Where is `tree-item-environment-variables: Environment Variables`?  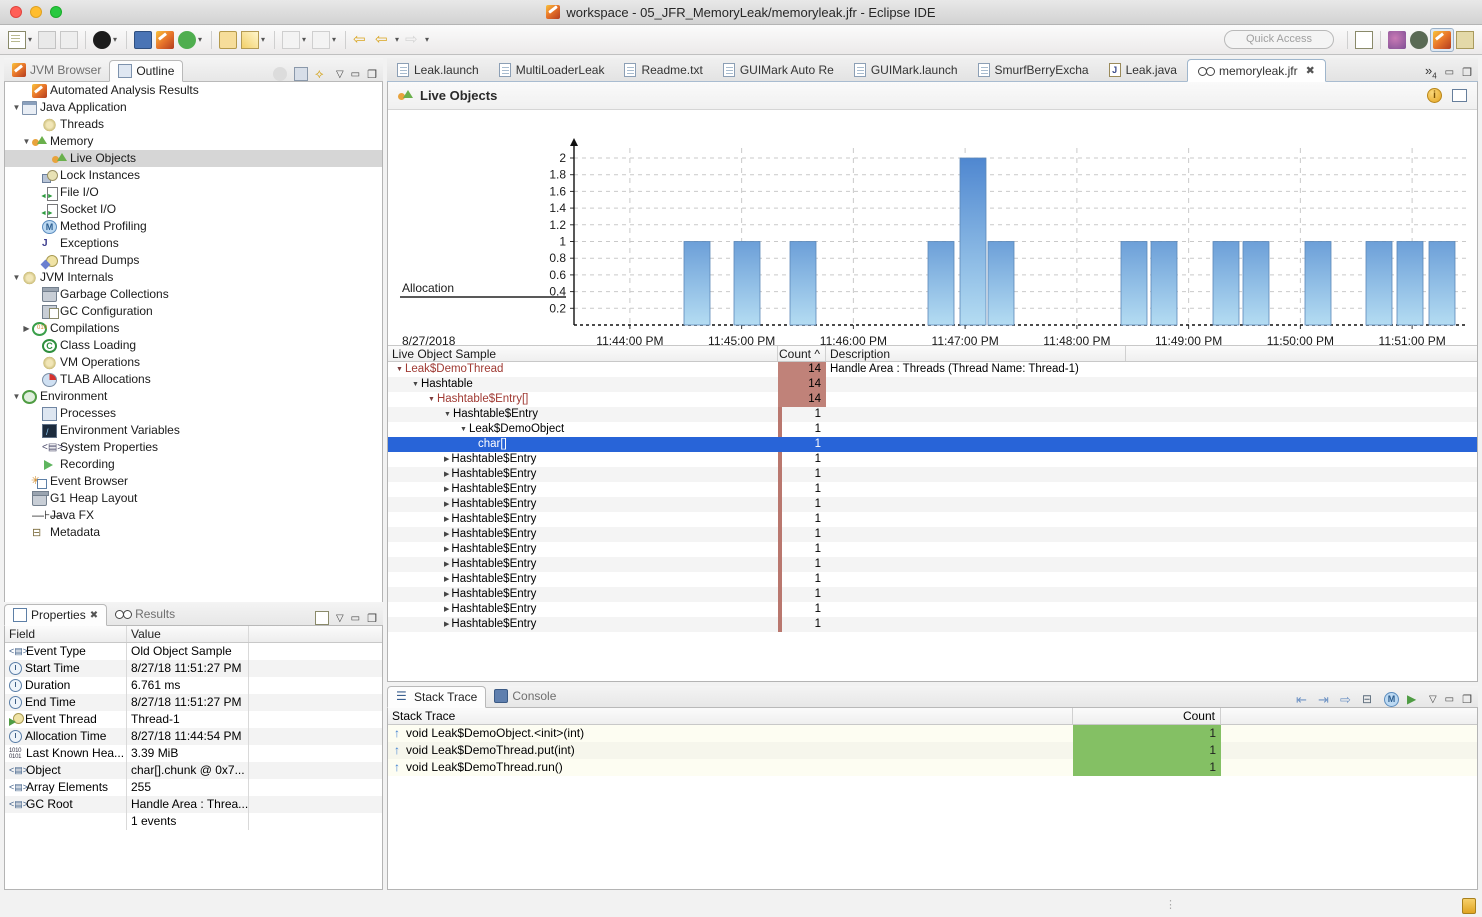 tree-item-environment-variables: Environment Variables is located at coordinates (193, 431).